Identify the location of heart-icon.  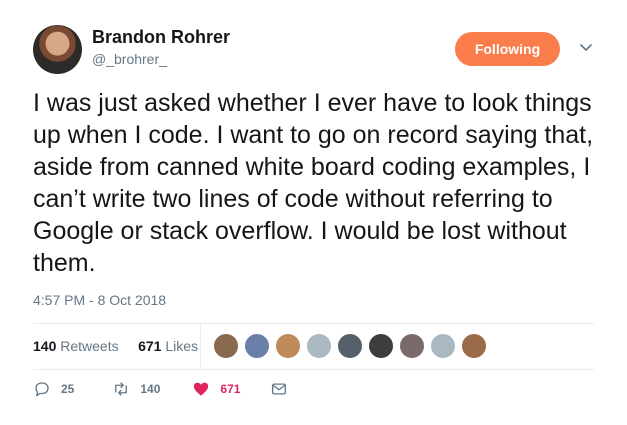
(201, 389).